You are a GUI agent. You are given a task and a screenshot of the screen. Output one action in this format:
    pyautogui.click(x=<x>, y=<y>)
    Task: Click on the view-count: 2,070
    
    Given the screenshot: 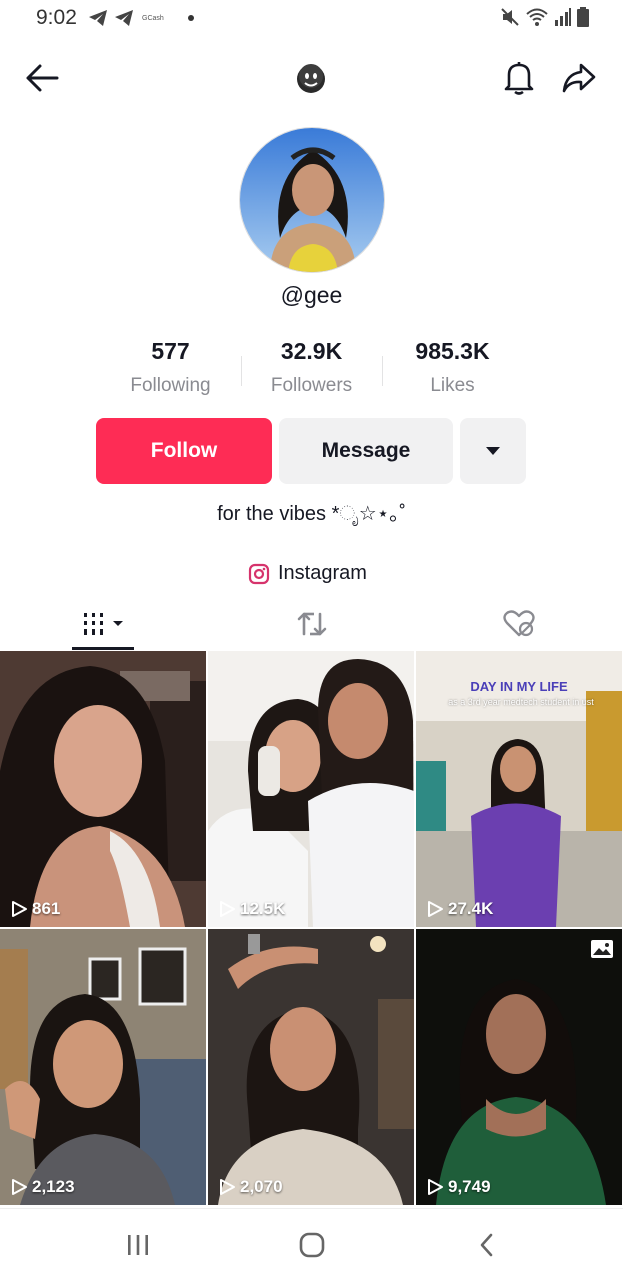 What is the action you would take?
    pyautogui.click(x=250, y=1187)
    